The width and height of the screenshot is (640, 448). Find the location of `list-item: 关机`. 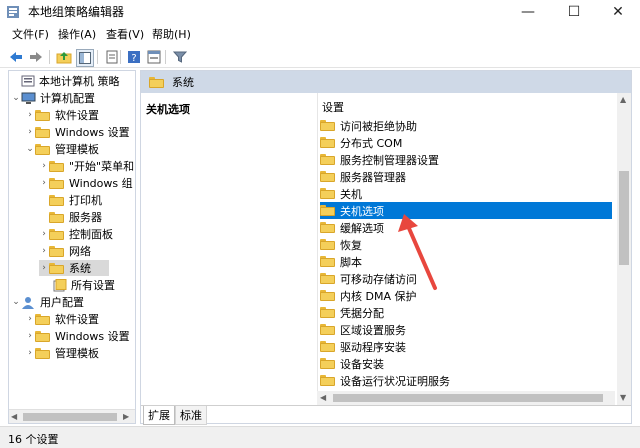

list-item: 关机 is located at coordinates (466, 193).